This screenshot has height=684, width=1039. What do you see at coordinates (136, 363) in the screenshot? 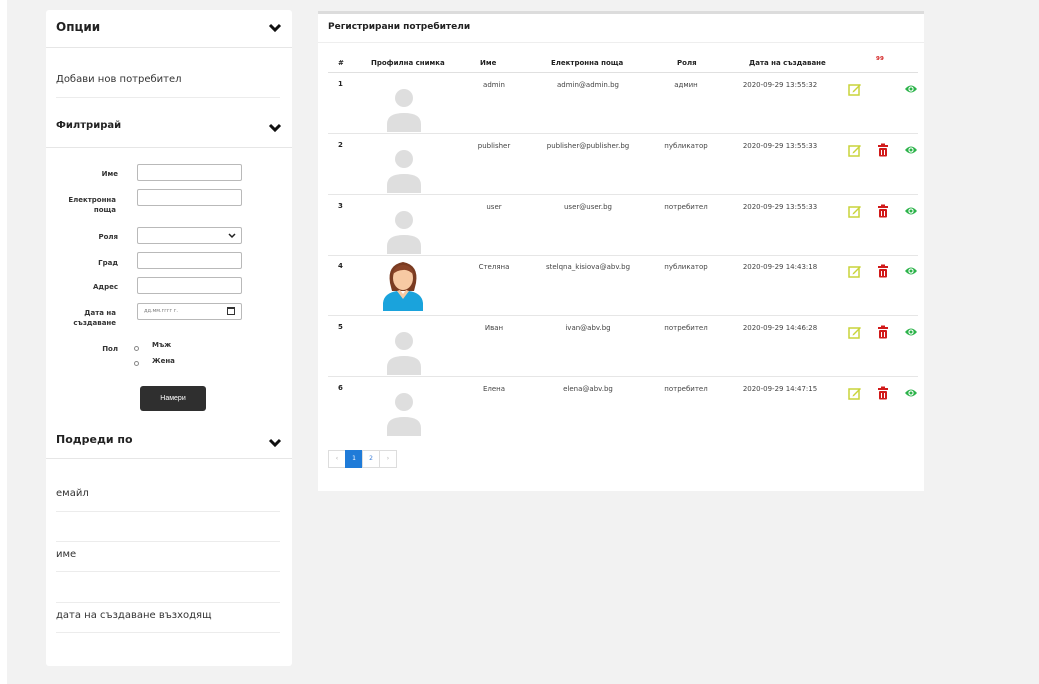
I see `radio-female` at bounding box center [136, 363].